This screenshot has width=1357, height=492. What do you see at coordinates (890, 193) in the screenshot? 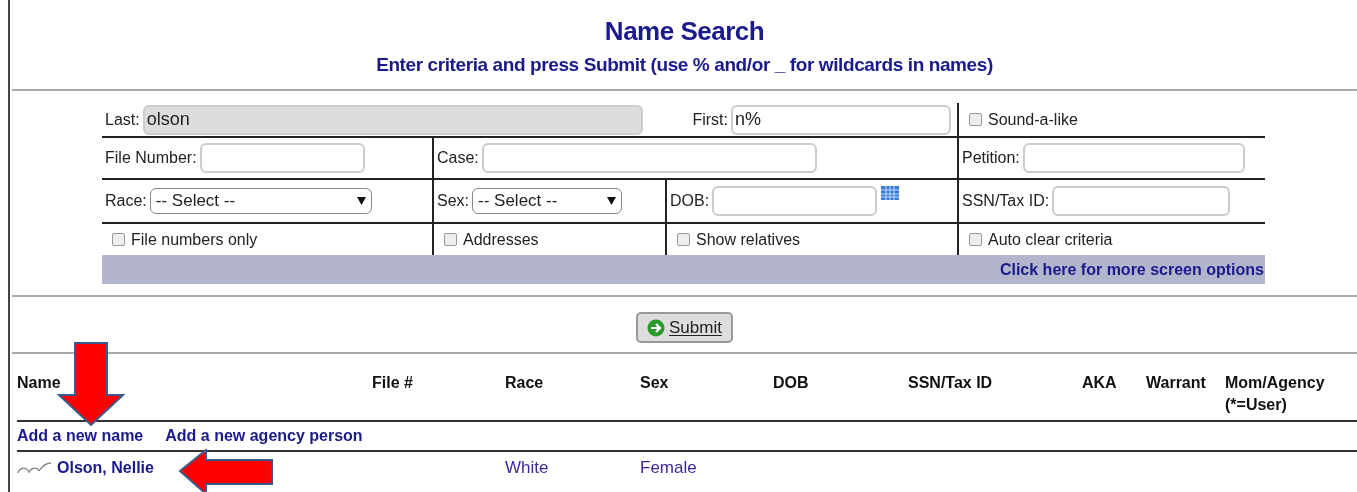
I see `calendar-icon` at bounding box center [890, 193].